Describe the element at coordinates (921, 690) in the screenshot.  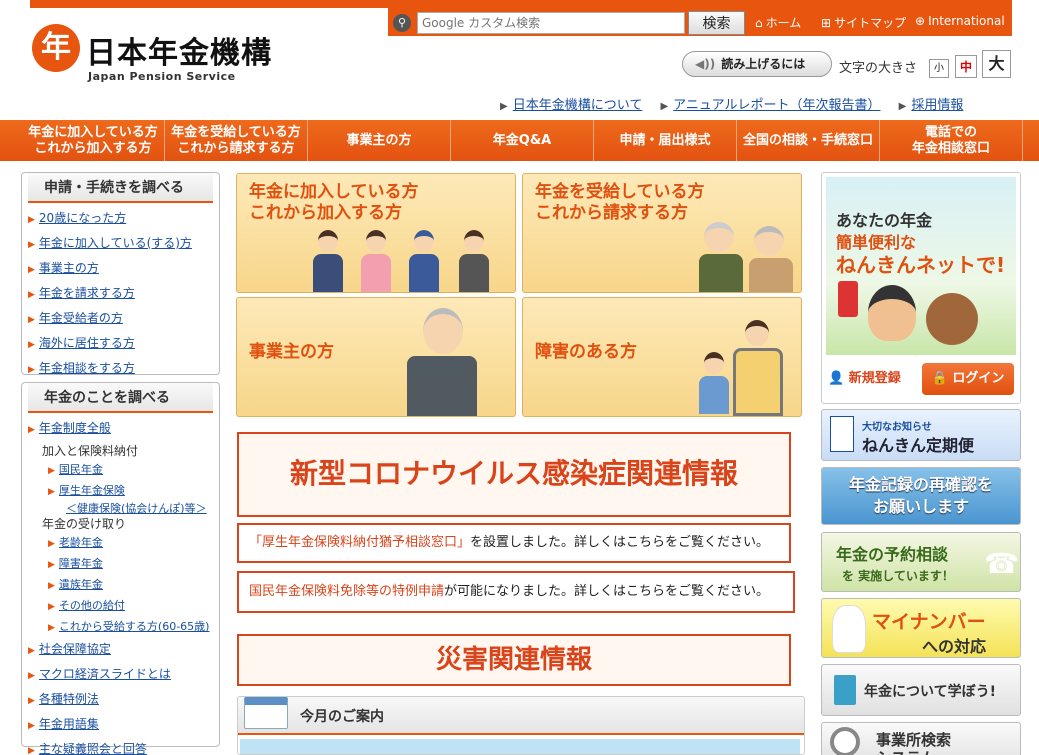
I see `learn-pension-banner: 年金について学ぼう!` at that location.